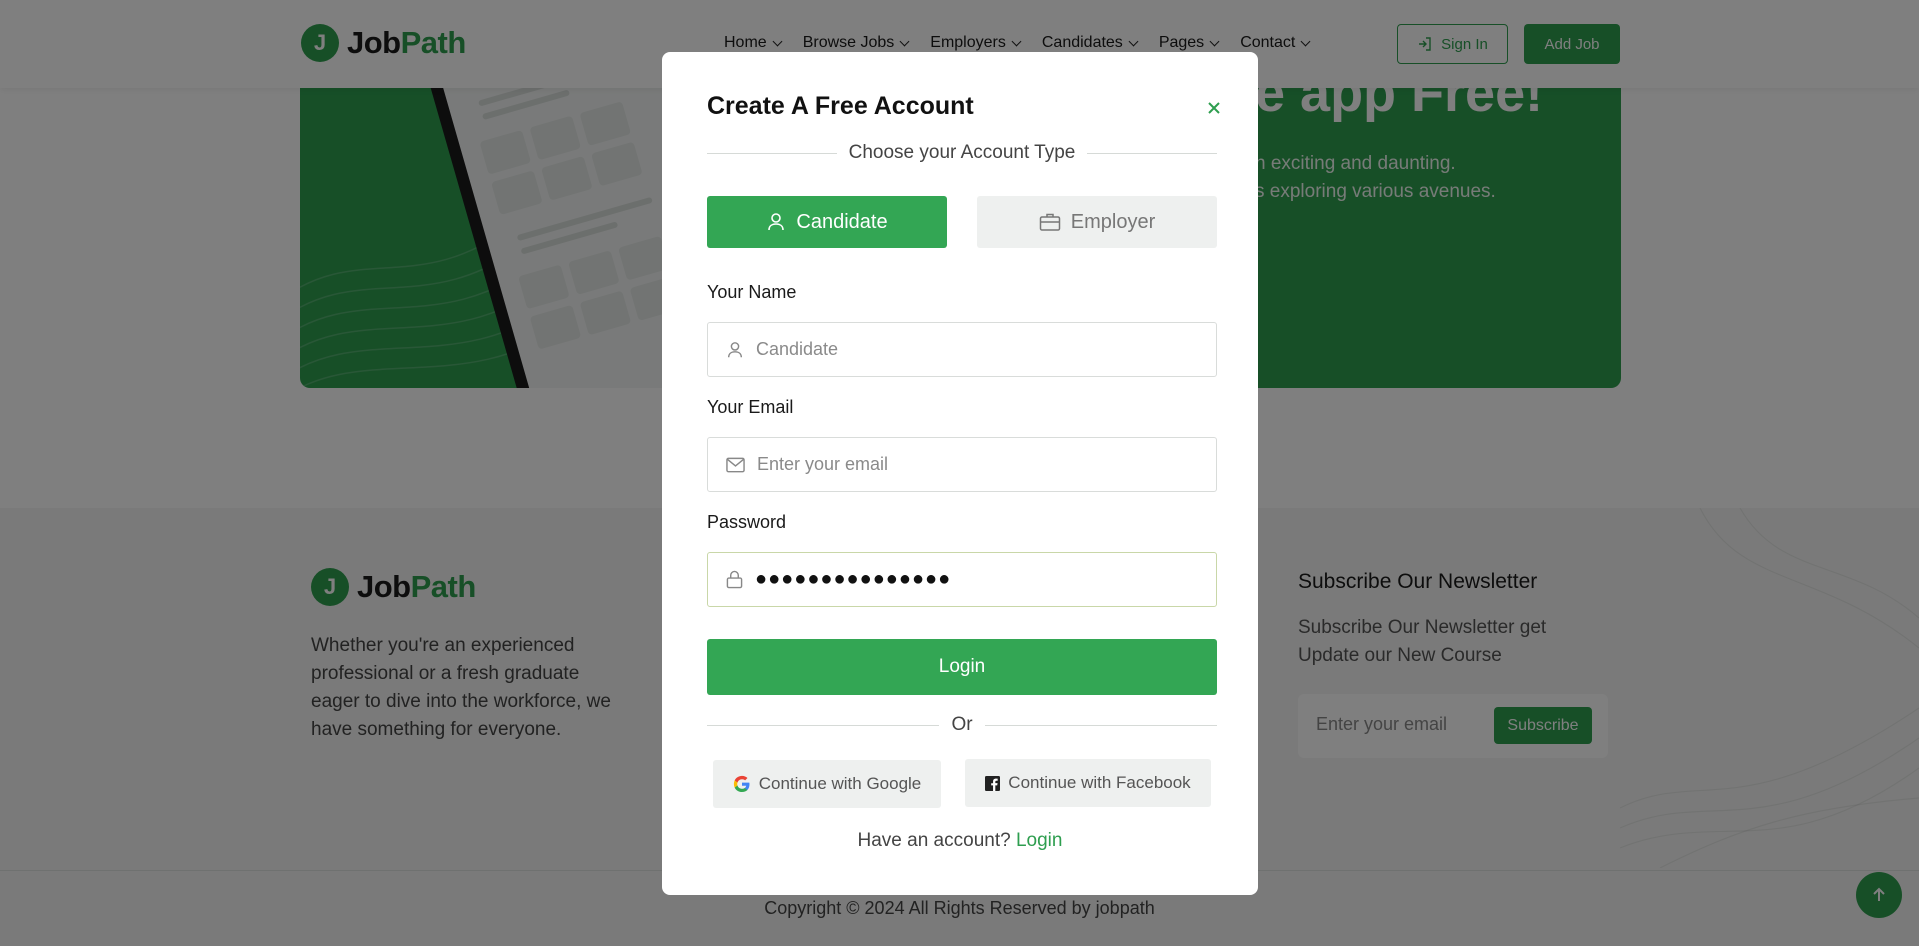  What do you see at coordinates (977, 464) in the screenshot?
I see `email-input` at bounding box center [977, 464].